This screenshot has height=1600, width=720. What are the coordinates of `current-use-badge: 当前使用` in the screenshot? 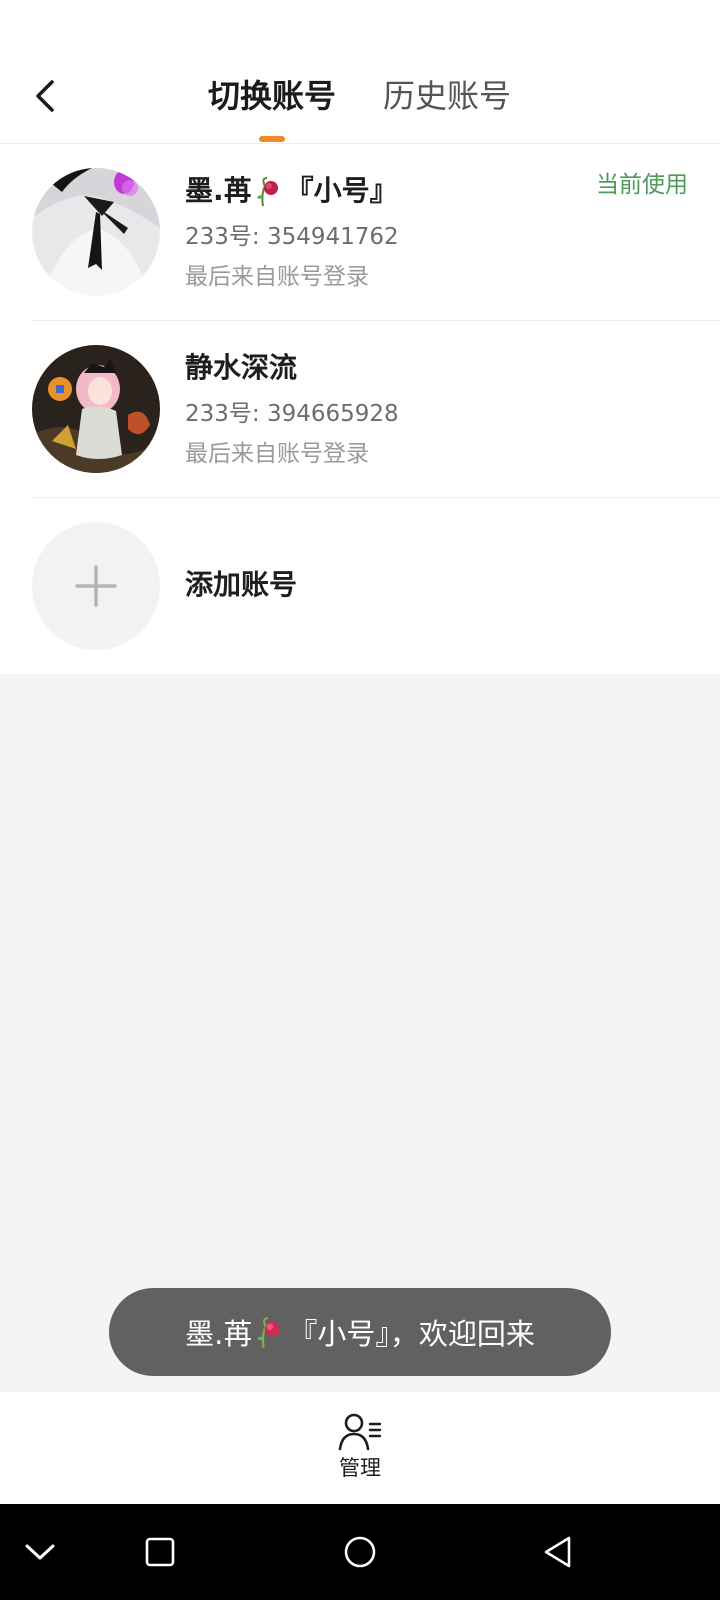 It's located at (642, 185).